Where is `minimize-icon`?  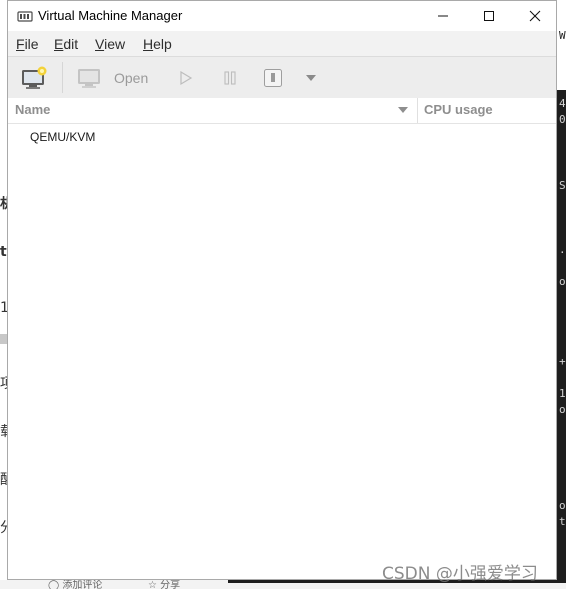 minimize-icon is located at coordinates (443, 16).